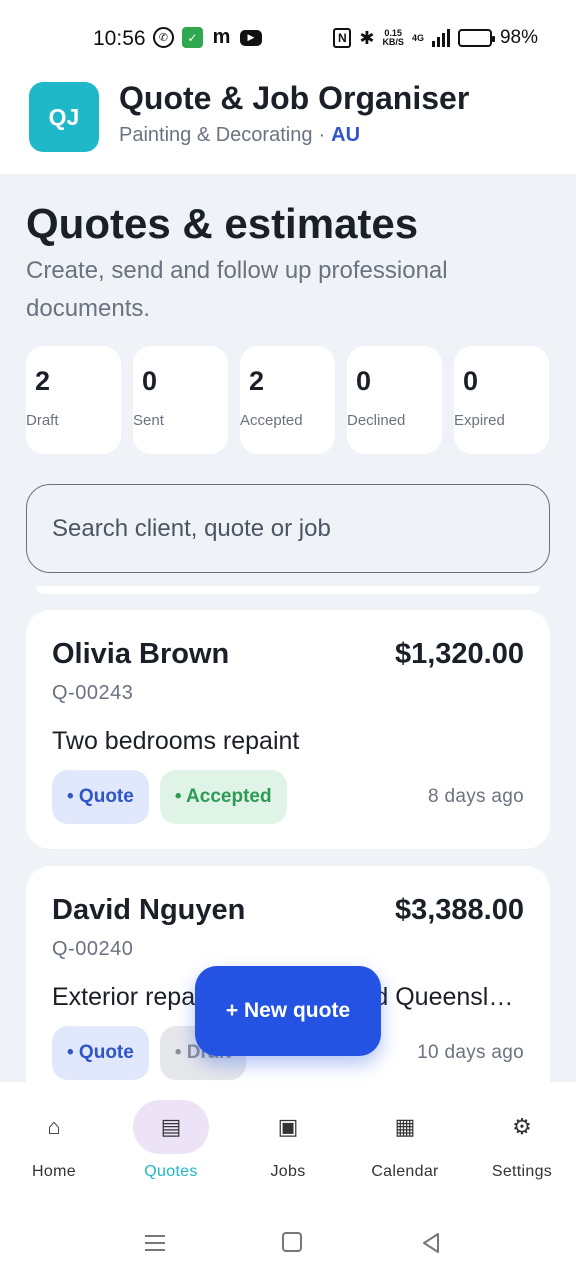 The width and height of the screenshot is (576, 1280). What do you see at coordinates (171, 1171) in the screenshot?
I see `nav-label: Quotes` at bounding box center [171, 1171].